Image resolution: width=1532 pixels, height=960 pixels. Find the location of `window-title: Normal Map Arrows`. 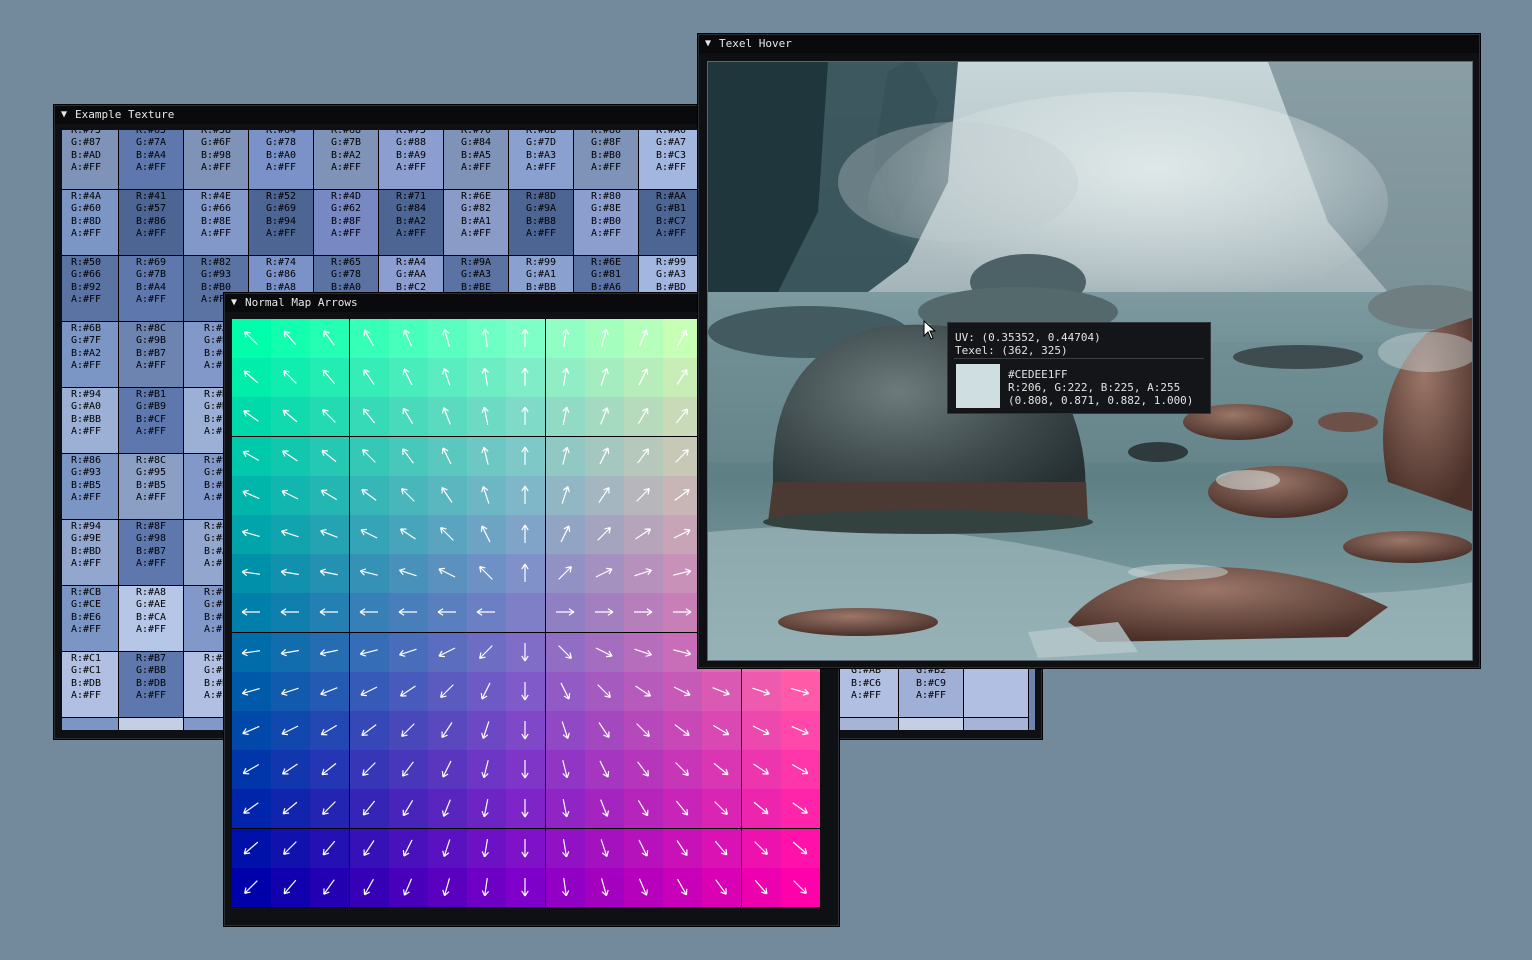

window-title: Normal Map Arrows is located at coordinates (301, 302).